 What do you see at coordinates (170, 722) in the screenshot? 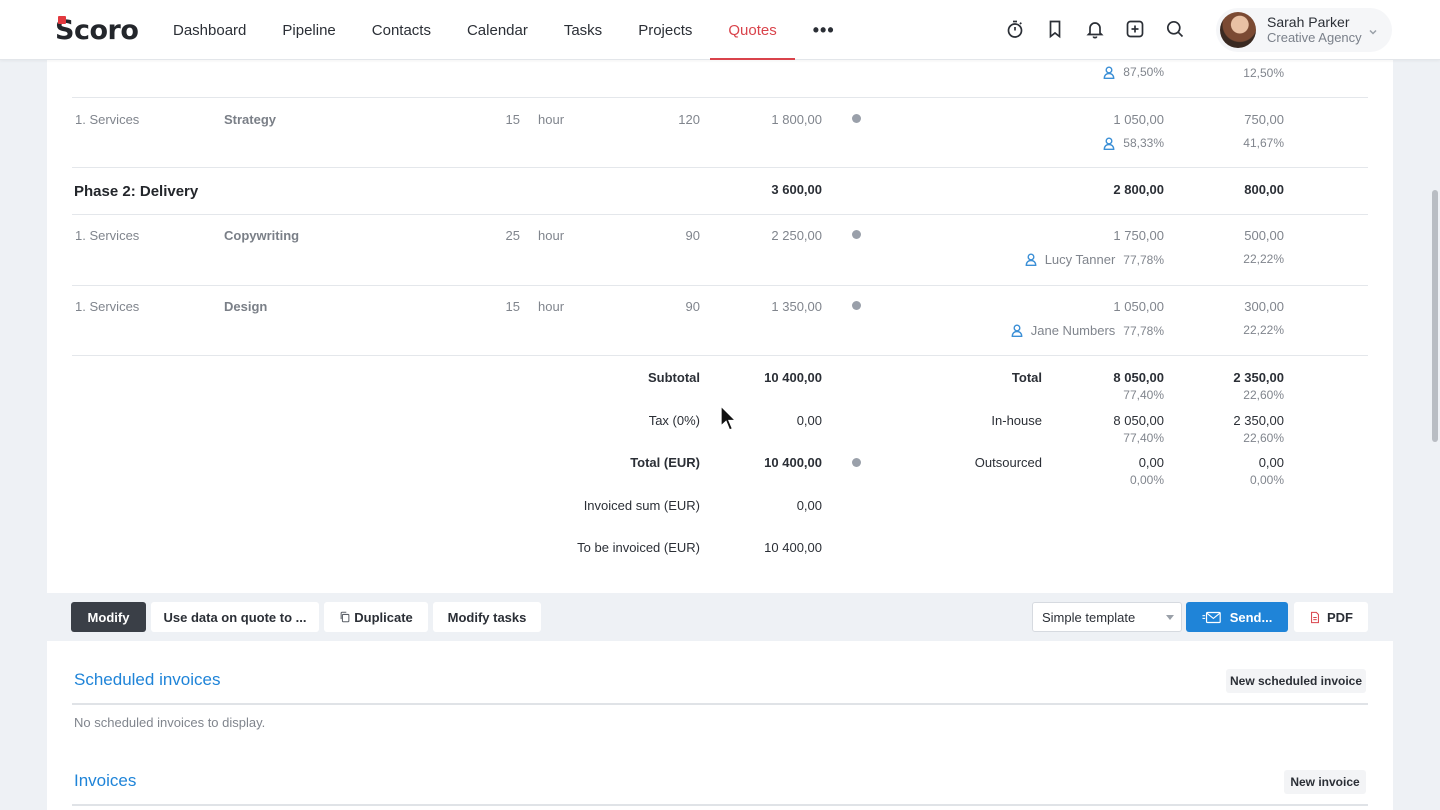
I see `scheduled-invoices-empty: No scheduled invoices to display.` at bounding box center [170, 722].